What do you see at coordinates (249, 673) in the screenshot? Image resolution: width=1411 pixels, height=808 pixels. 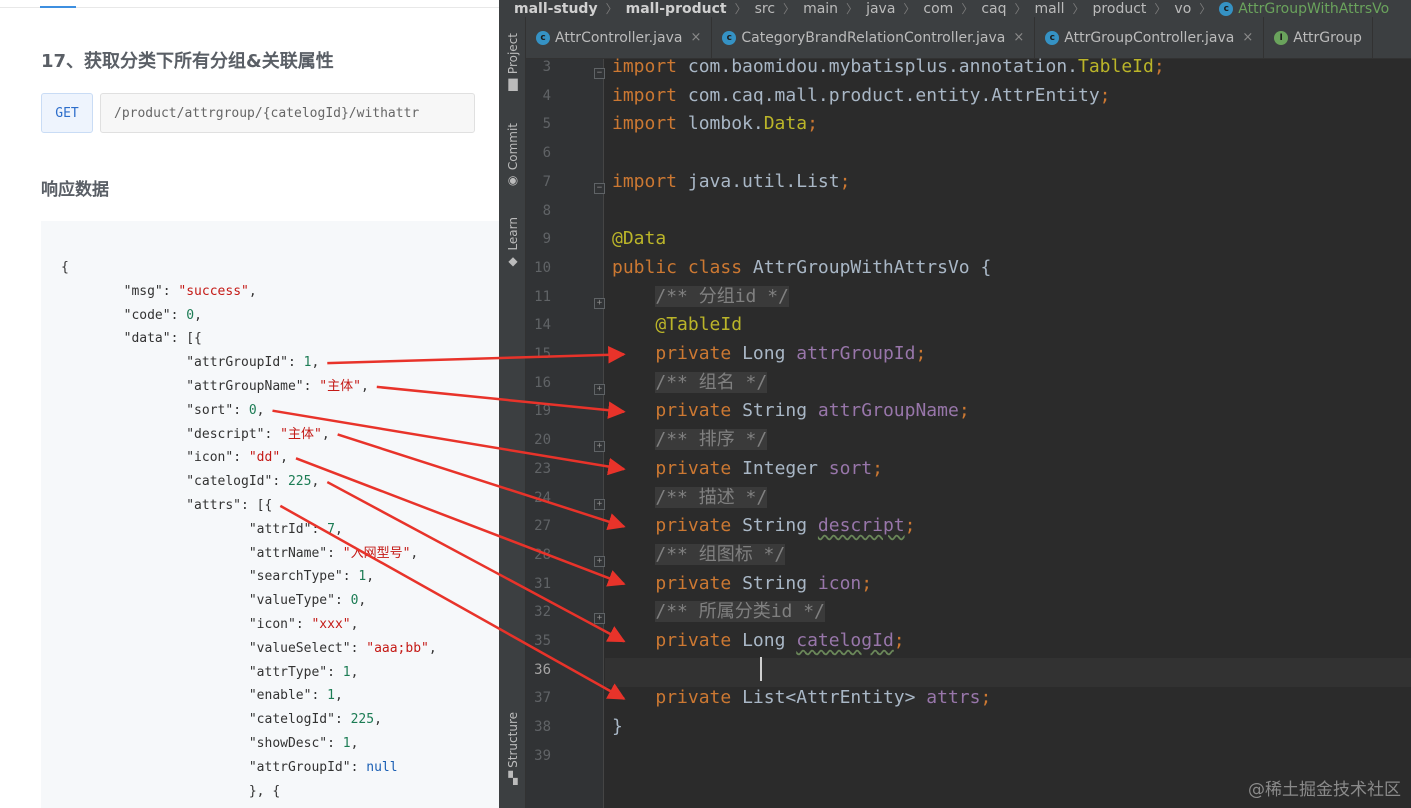 I see `json-line: "attrType": 1,` at bounding box center [249, 673].